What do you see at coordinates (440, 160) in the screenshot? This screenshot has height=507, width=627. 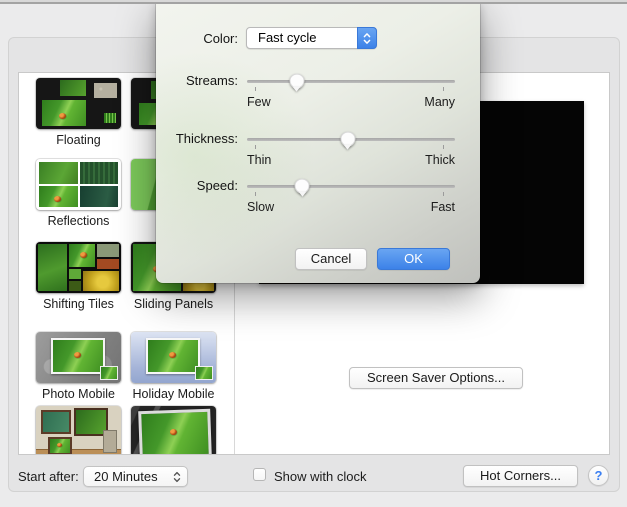 I see `thickness-max-label: Thick` at bounding box center [440, 160].